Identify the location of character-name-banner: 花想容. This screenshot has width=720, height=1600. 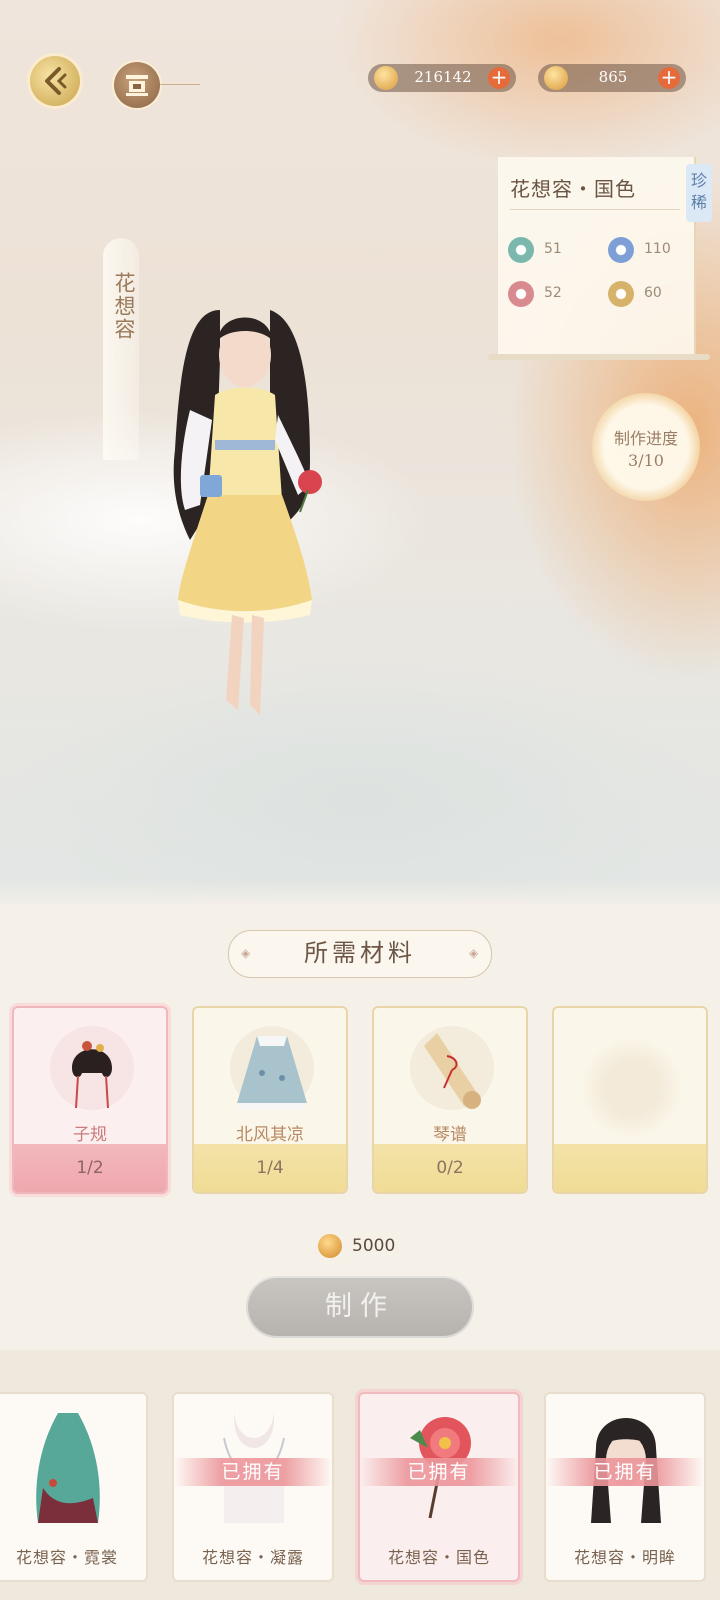
(121, 349).